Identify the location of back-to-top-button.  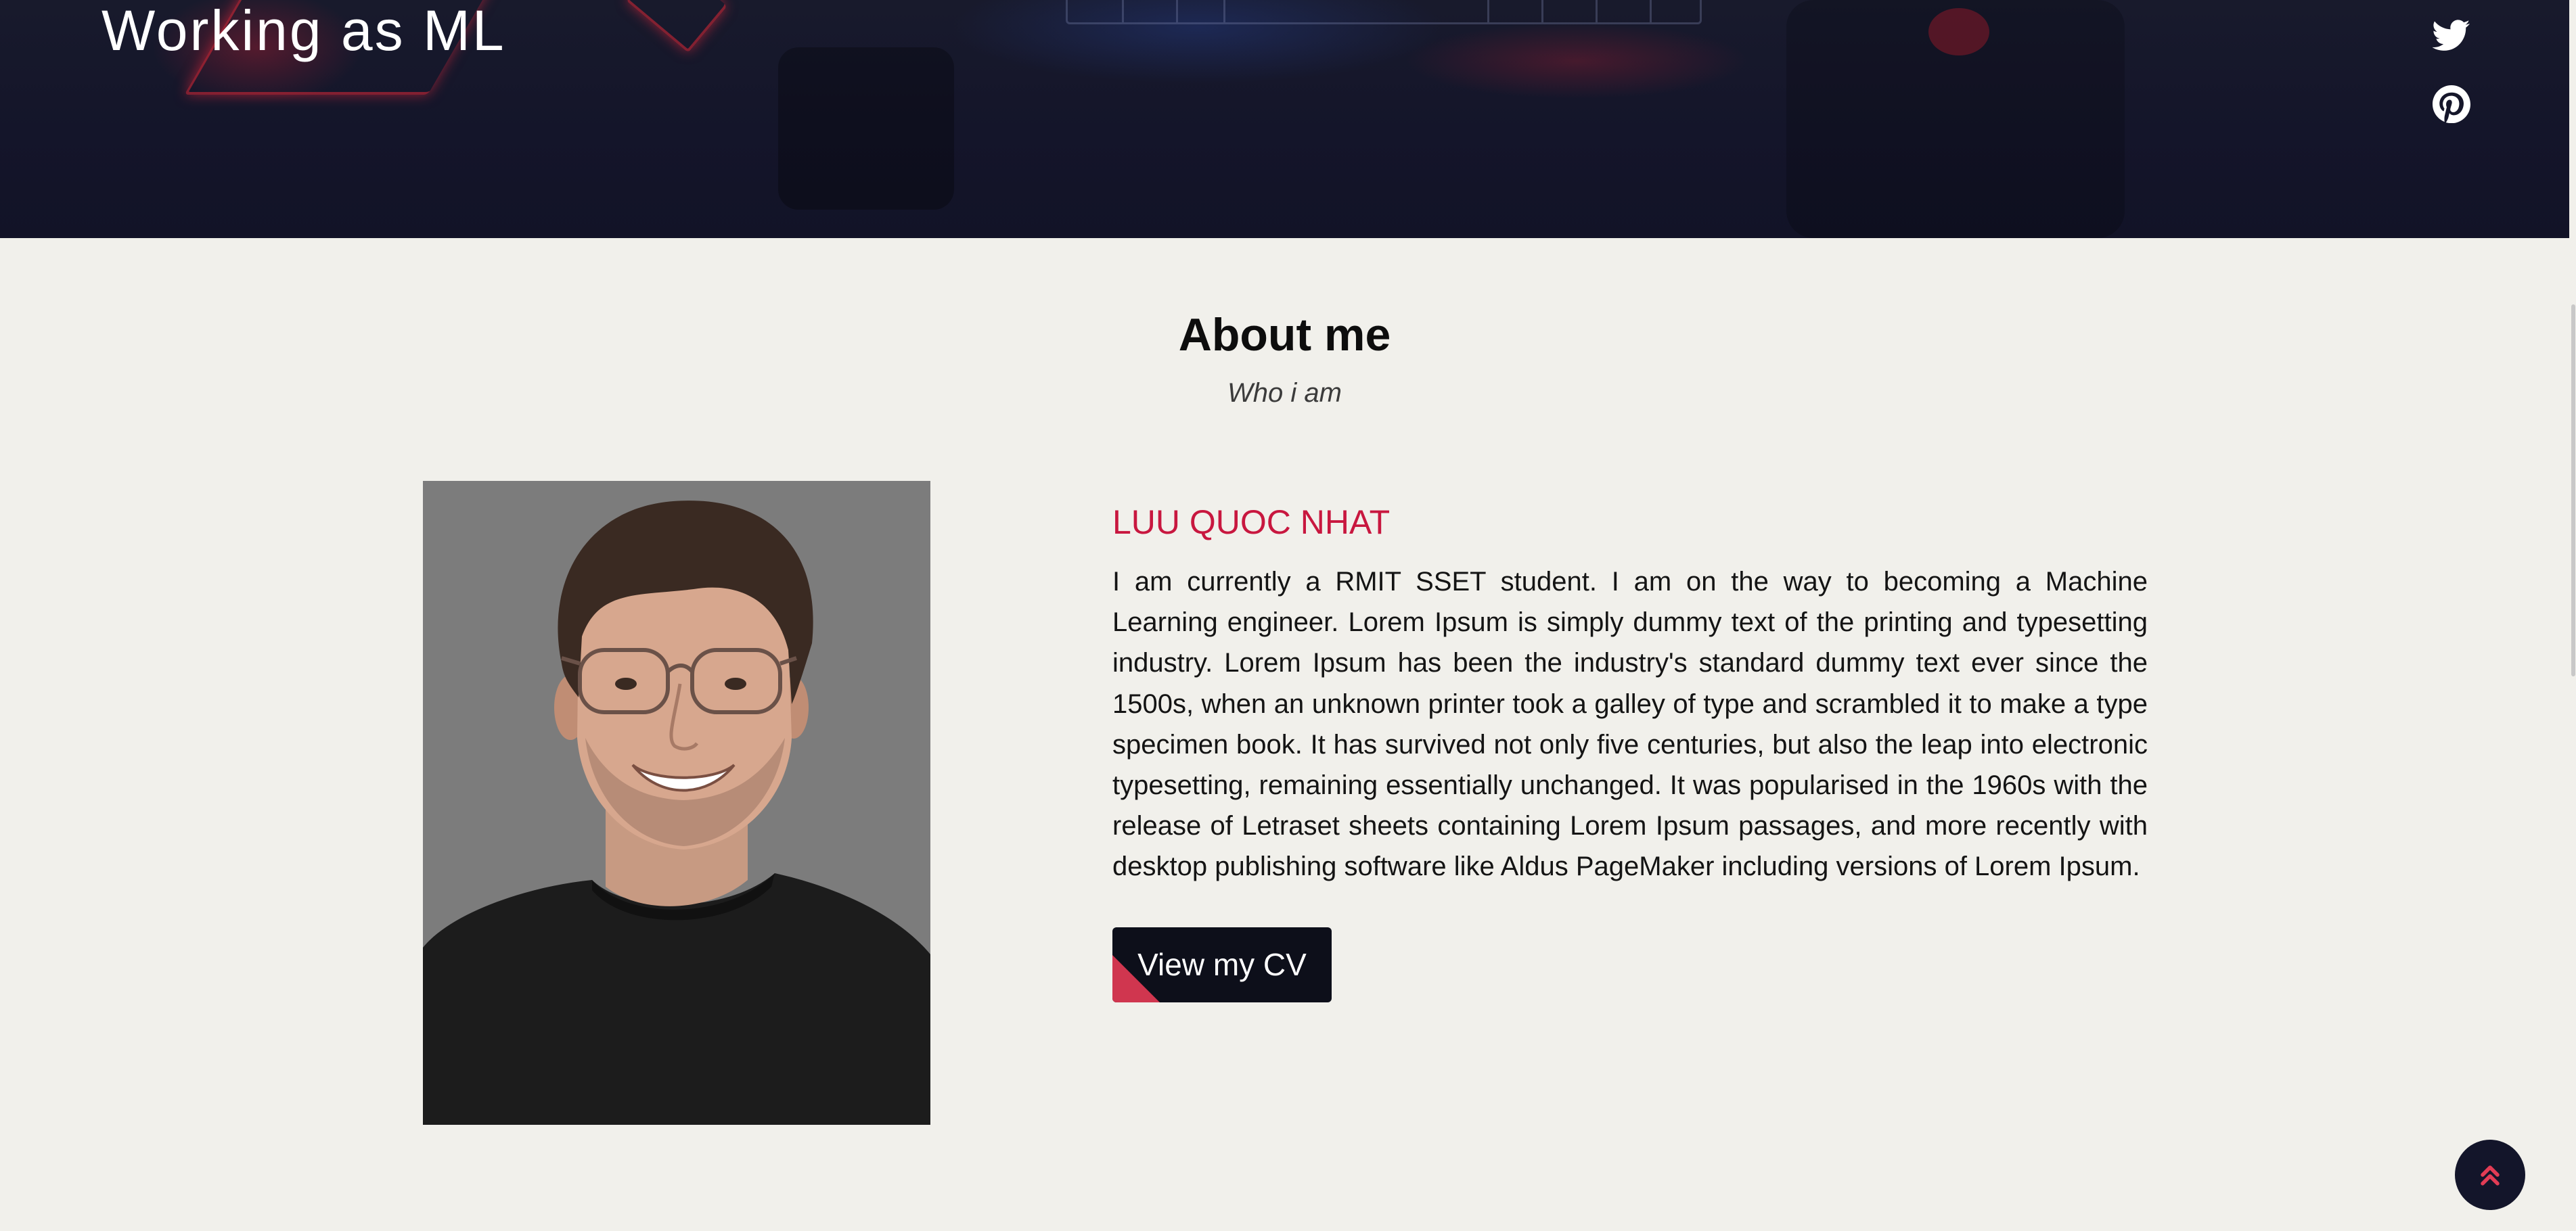
(2490, 1175).